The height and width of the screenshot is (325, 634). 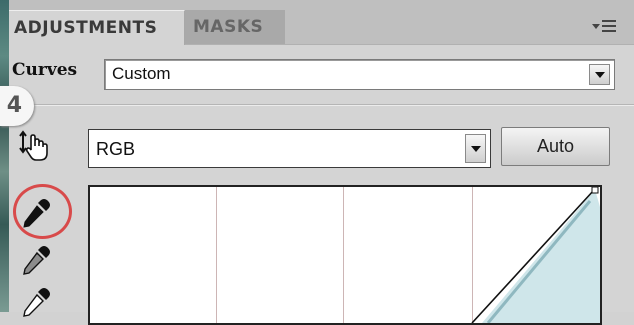 What do you see at coordinates (555, 146) in the screenshot?
I see `auto-button: Auto` at bounding box center [555, 146].